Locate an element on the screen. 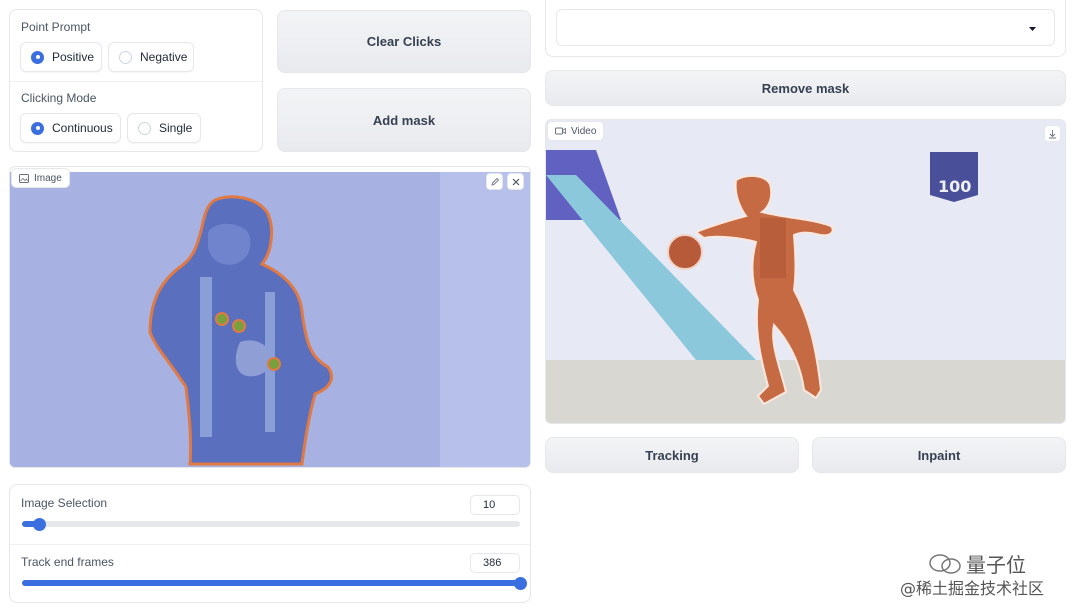 Image resolution: width=1080 pixels, height=613 pixels. single-radio: Single is located at coordinates (164, 128).